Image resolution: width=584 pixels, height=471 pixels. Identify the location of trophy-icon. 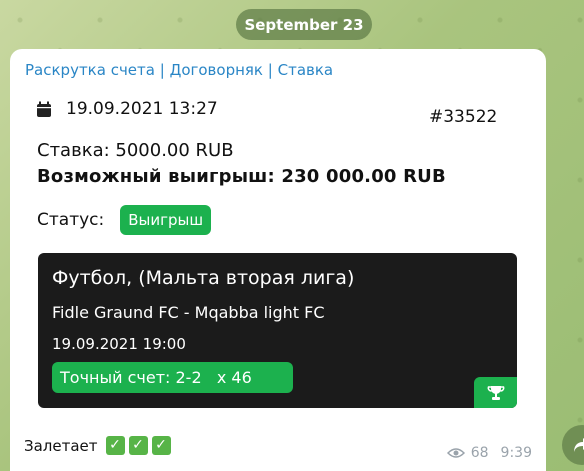
(495, 392).